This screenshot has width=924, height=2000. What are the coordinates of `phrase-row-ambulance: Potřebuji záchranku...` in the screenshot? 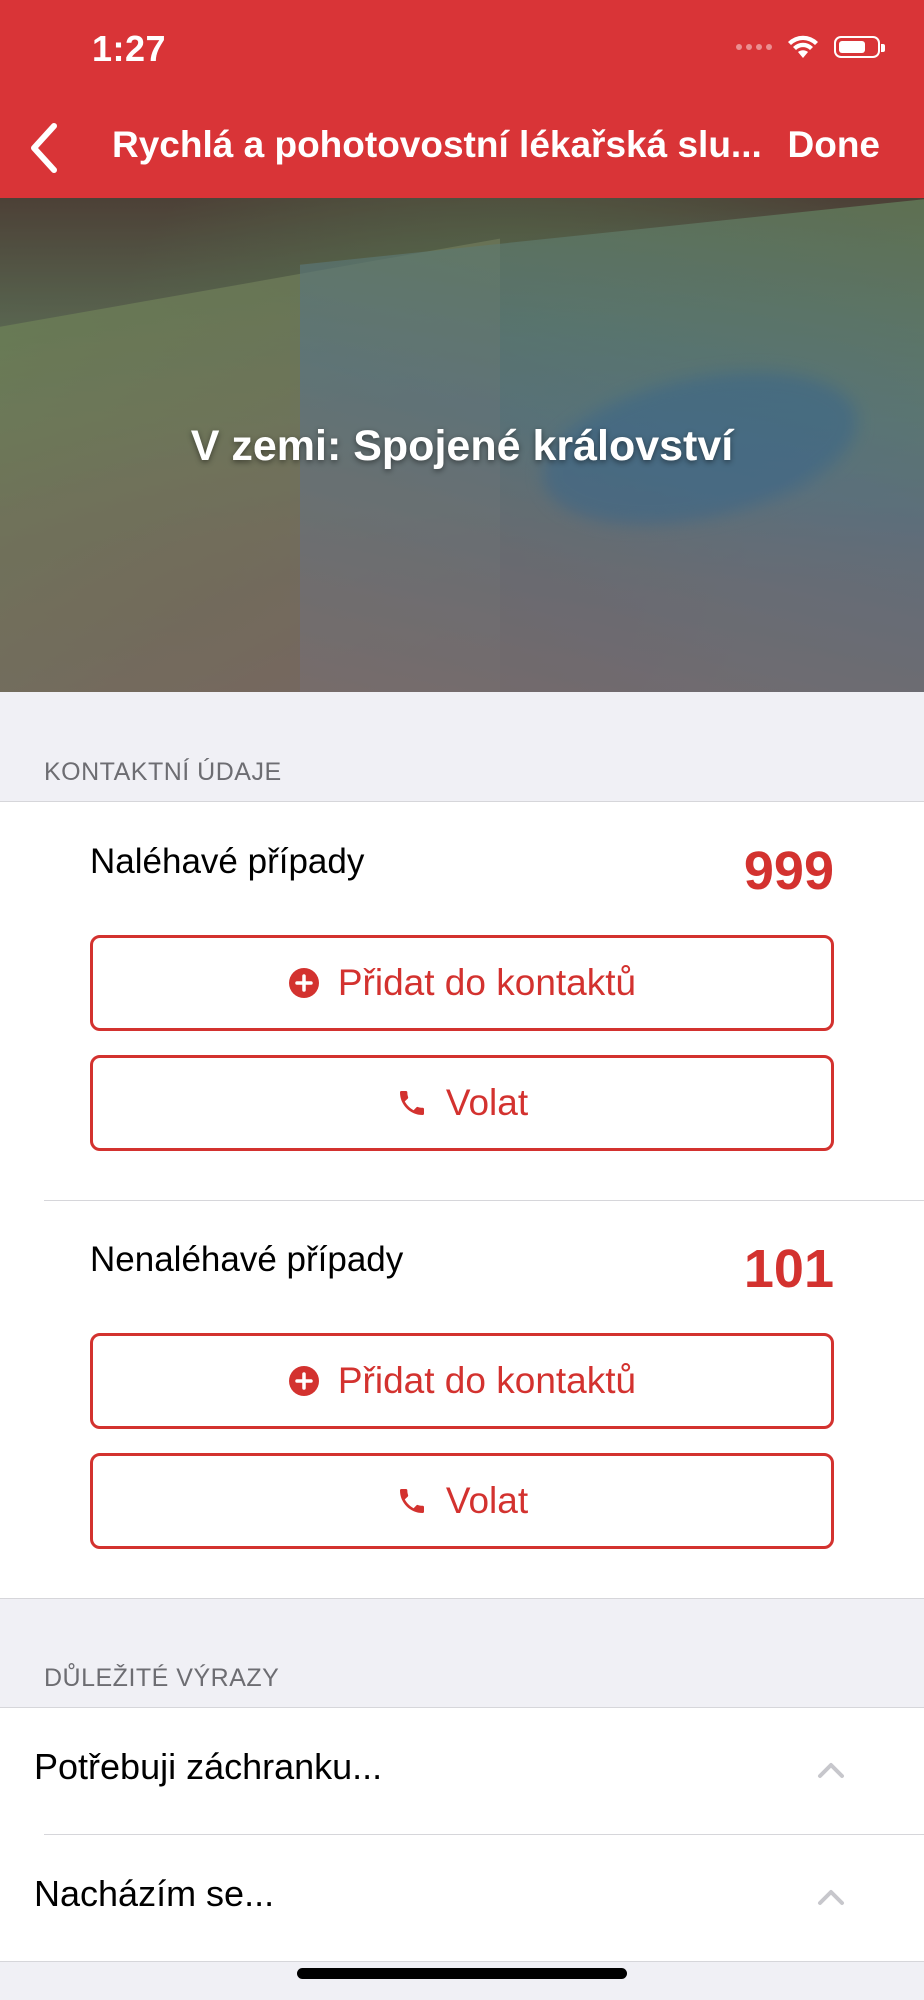 It's located at (462, 1771).